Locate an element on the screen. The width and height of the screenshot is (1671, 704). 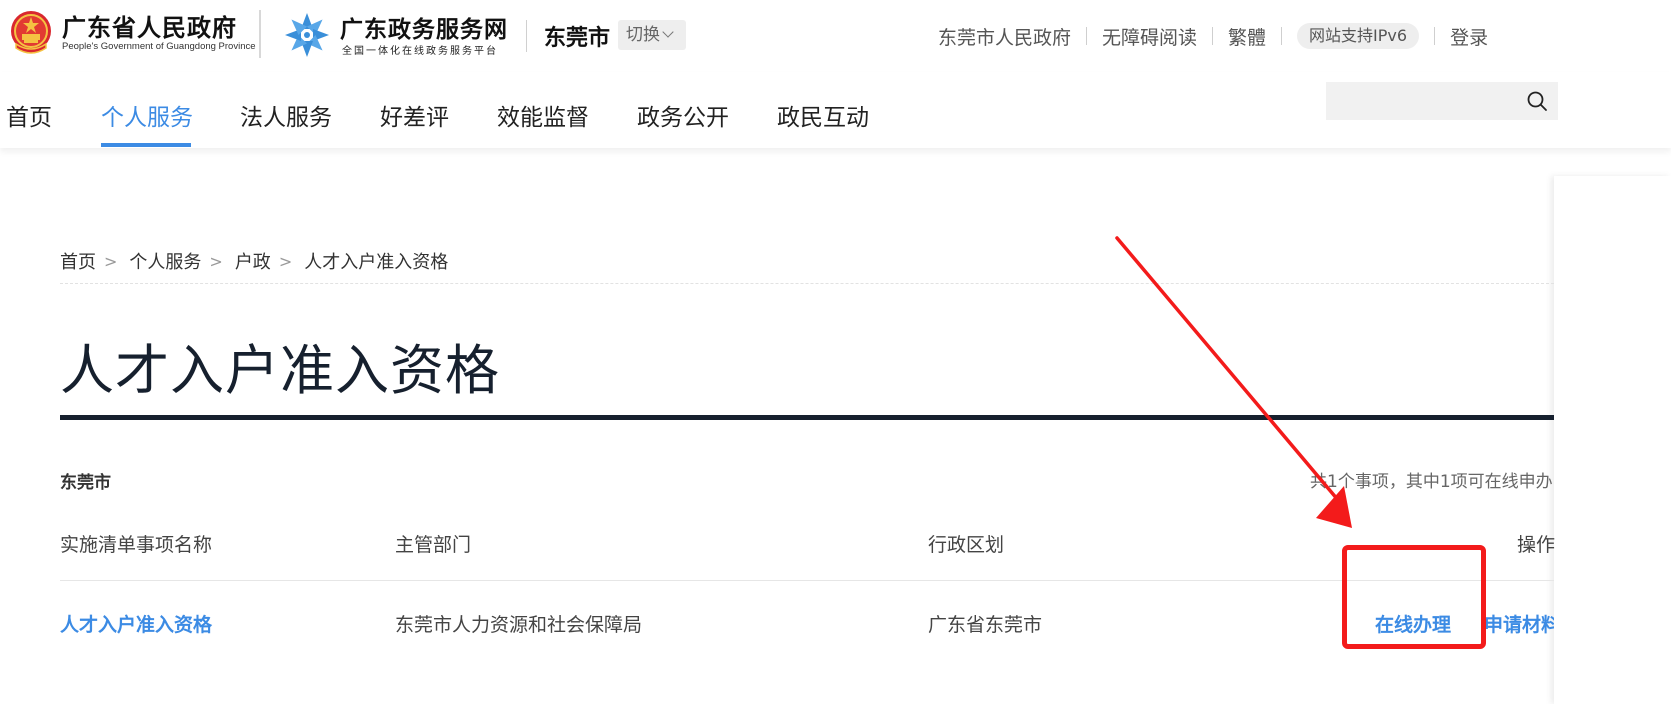
nav-item-public-interaction: 政民互动 is located at coordinates (823, 115).